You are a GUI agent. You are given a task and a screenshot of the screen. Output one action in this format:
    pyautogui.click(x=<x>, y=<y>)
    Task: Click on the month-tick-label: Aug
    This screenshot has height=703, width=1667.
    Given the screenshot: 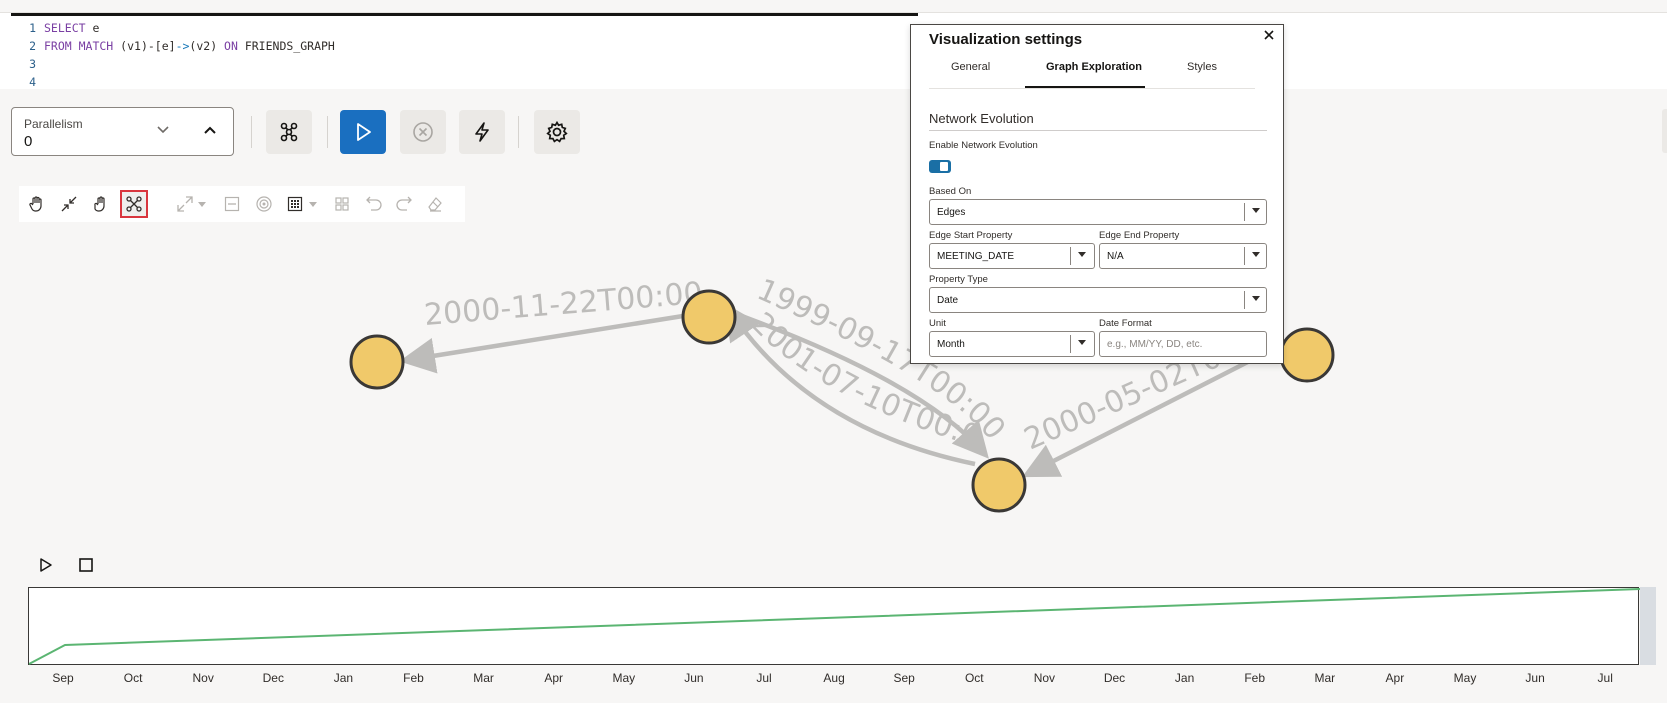 What is the action you would take?
    pyautogui.click(x=834, y=678)
    